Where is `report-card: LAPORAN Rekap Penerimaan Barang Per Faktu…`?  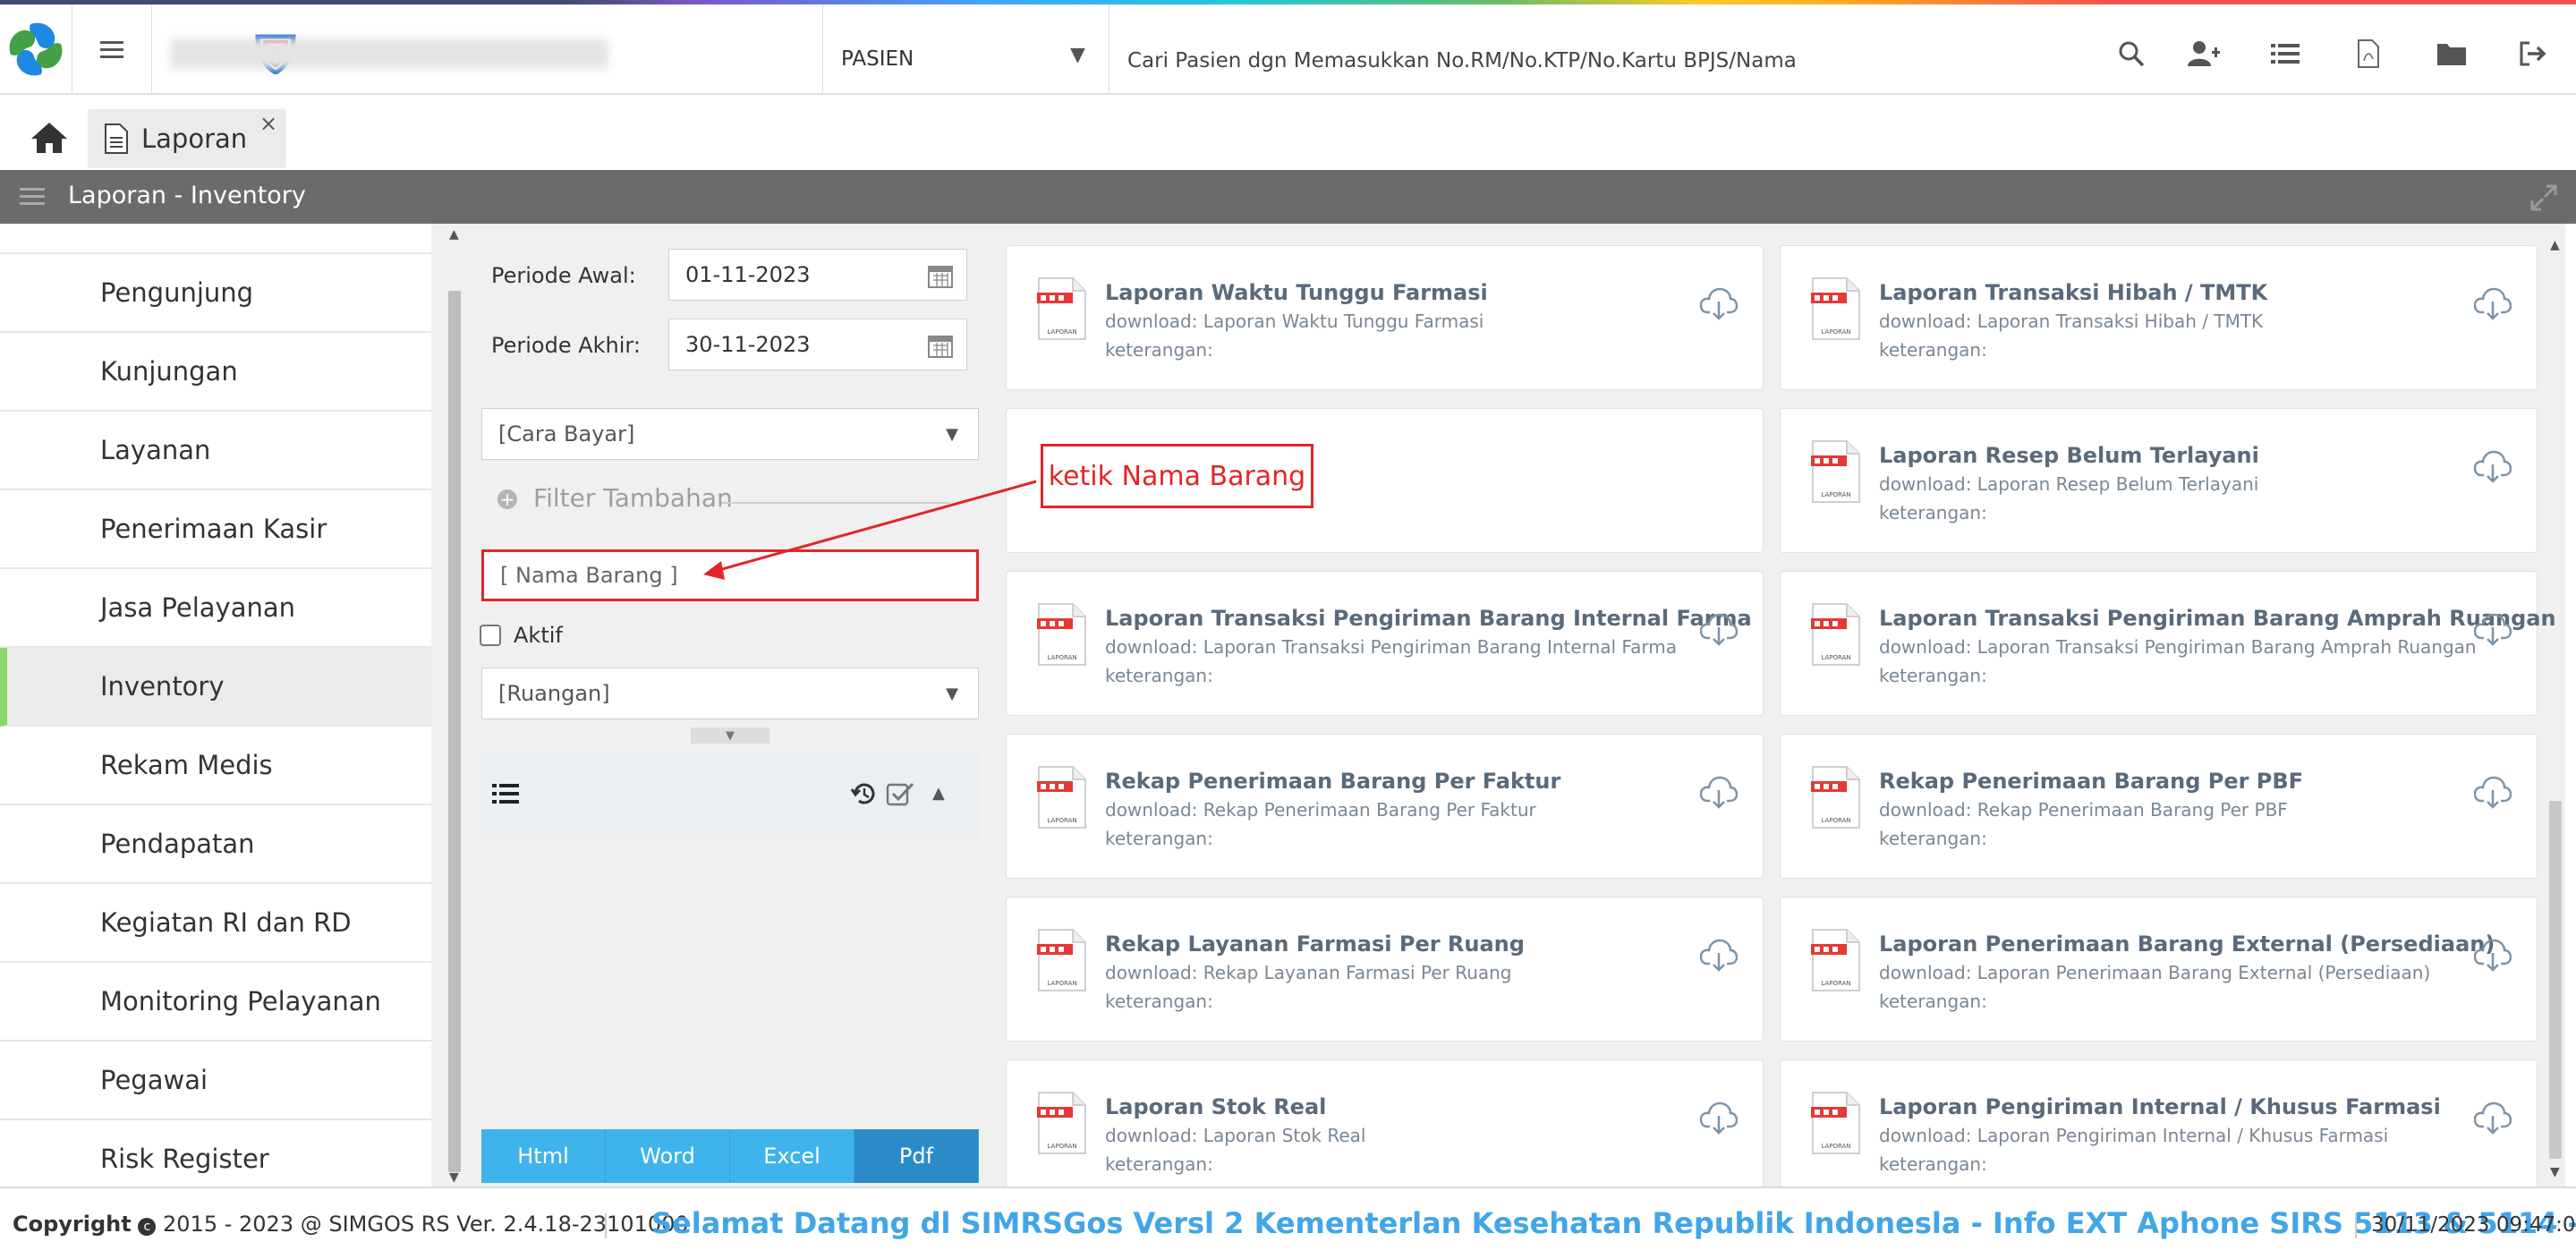 report-card: LAPORAN Rekap Penerimaan Barang Per Faktu… is located at coordinates (1385, 807).